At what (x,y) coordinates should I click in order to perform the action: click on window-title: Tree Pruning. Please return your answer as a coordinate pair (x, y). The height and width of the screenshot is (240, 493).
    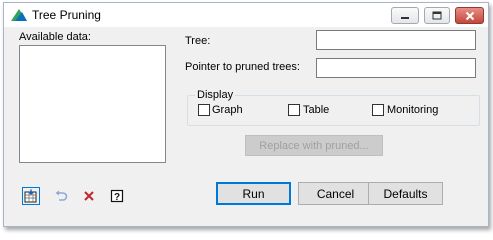
    Looking at the image, I should click on (66, 15).